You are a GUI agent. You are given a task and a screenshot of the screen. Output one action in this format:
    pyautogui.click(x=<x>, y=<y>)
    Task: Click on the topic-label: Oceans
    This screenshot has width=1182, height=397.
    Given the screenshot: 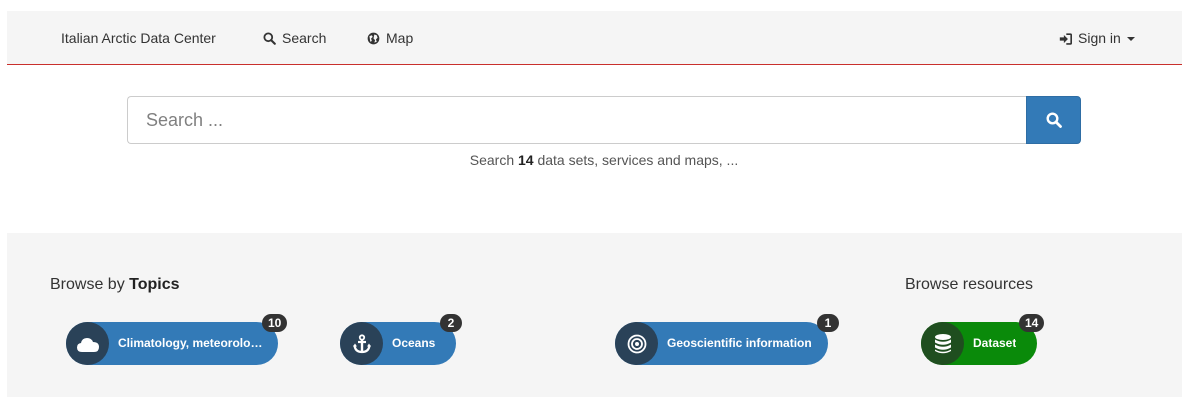 What is the action you would take?
    pyautogui.click(x=414, y=343)
    